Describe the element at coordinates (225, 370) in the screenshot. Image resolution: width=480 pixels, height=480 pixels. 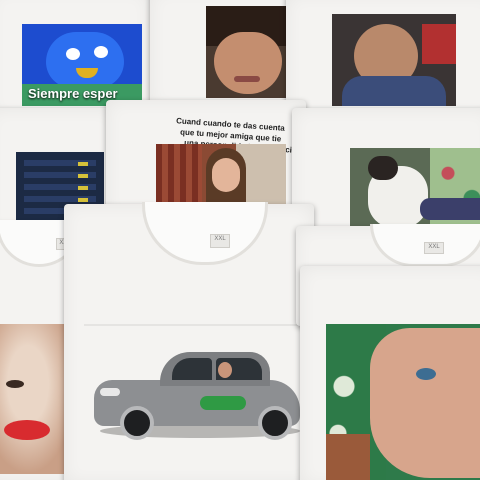
I see `car-driver` at that location.